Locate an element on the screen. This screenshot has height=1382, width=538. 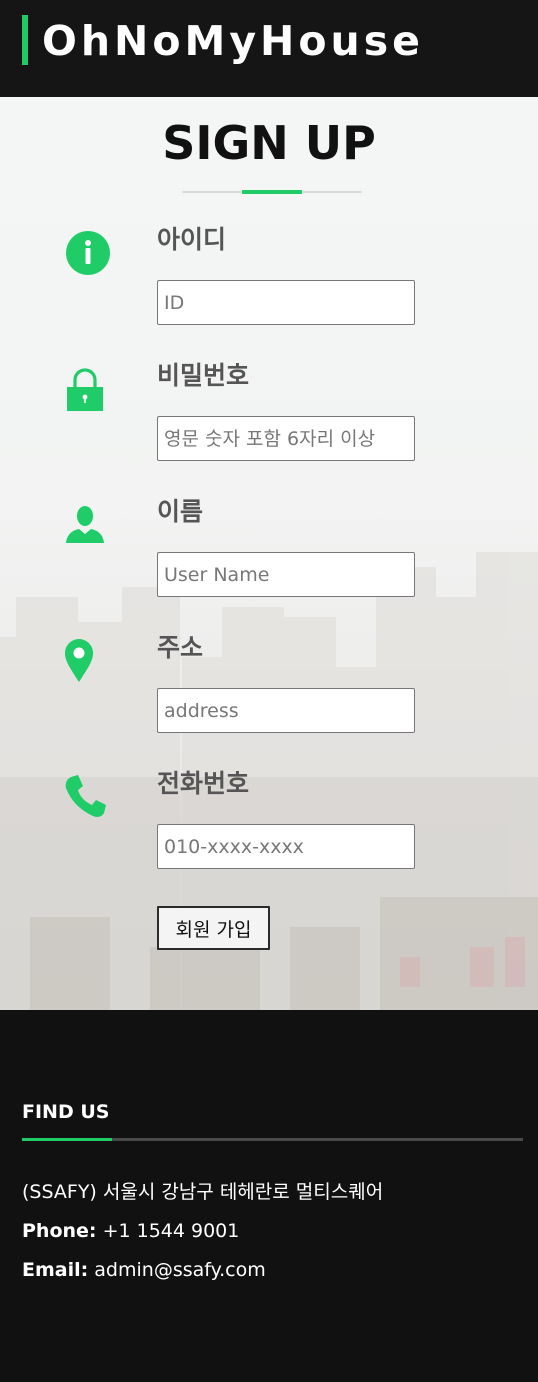
field-label-password: 비밀번호 is located at coordinates (203, 375).